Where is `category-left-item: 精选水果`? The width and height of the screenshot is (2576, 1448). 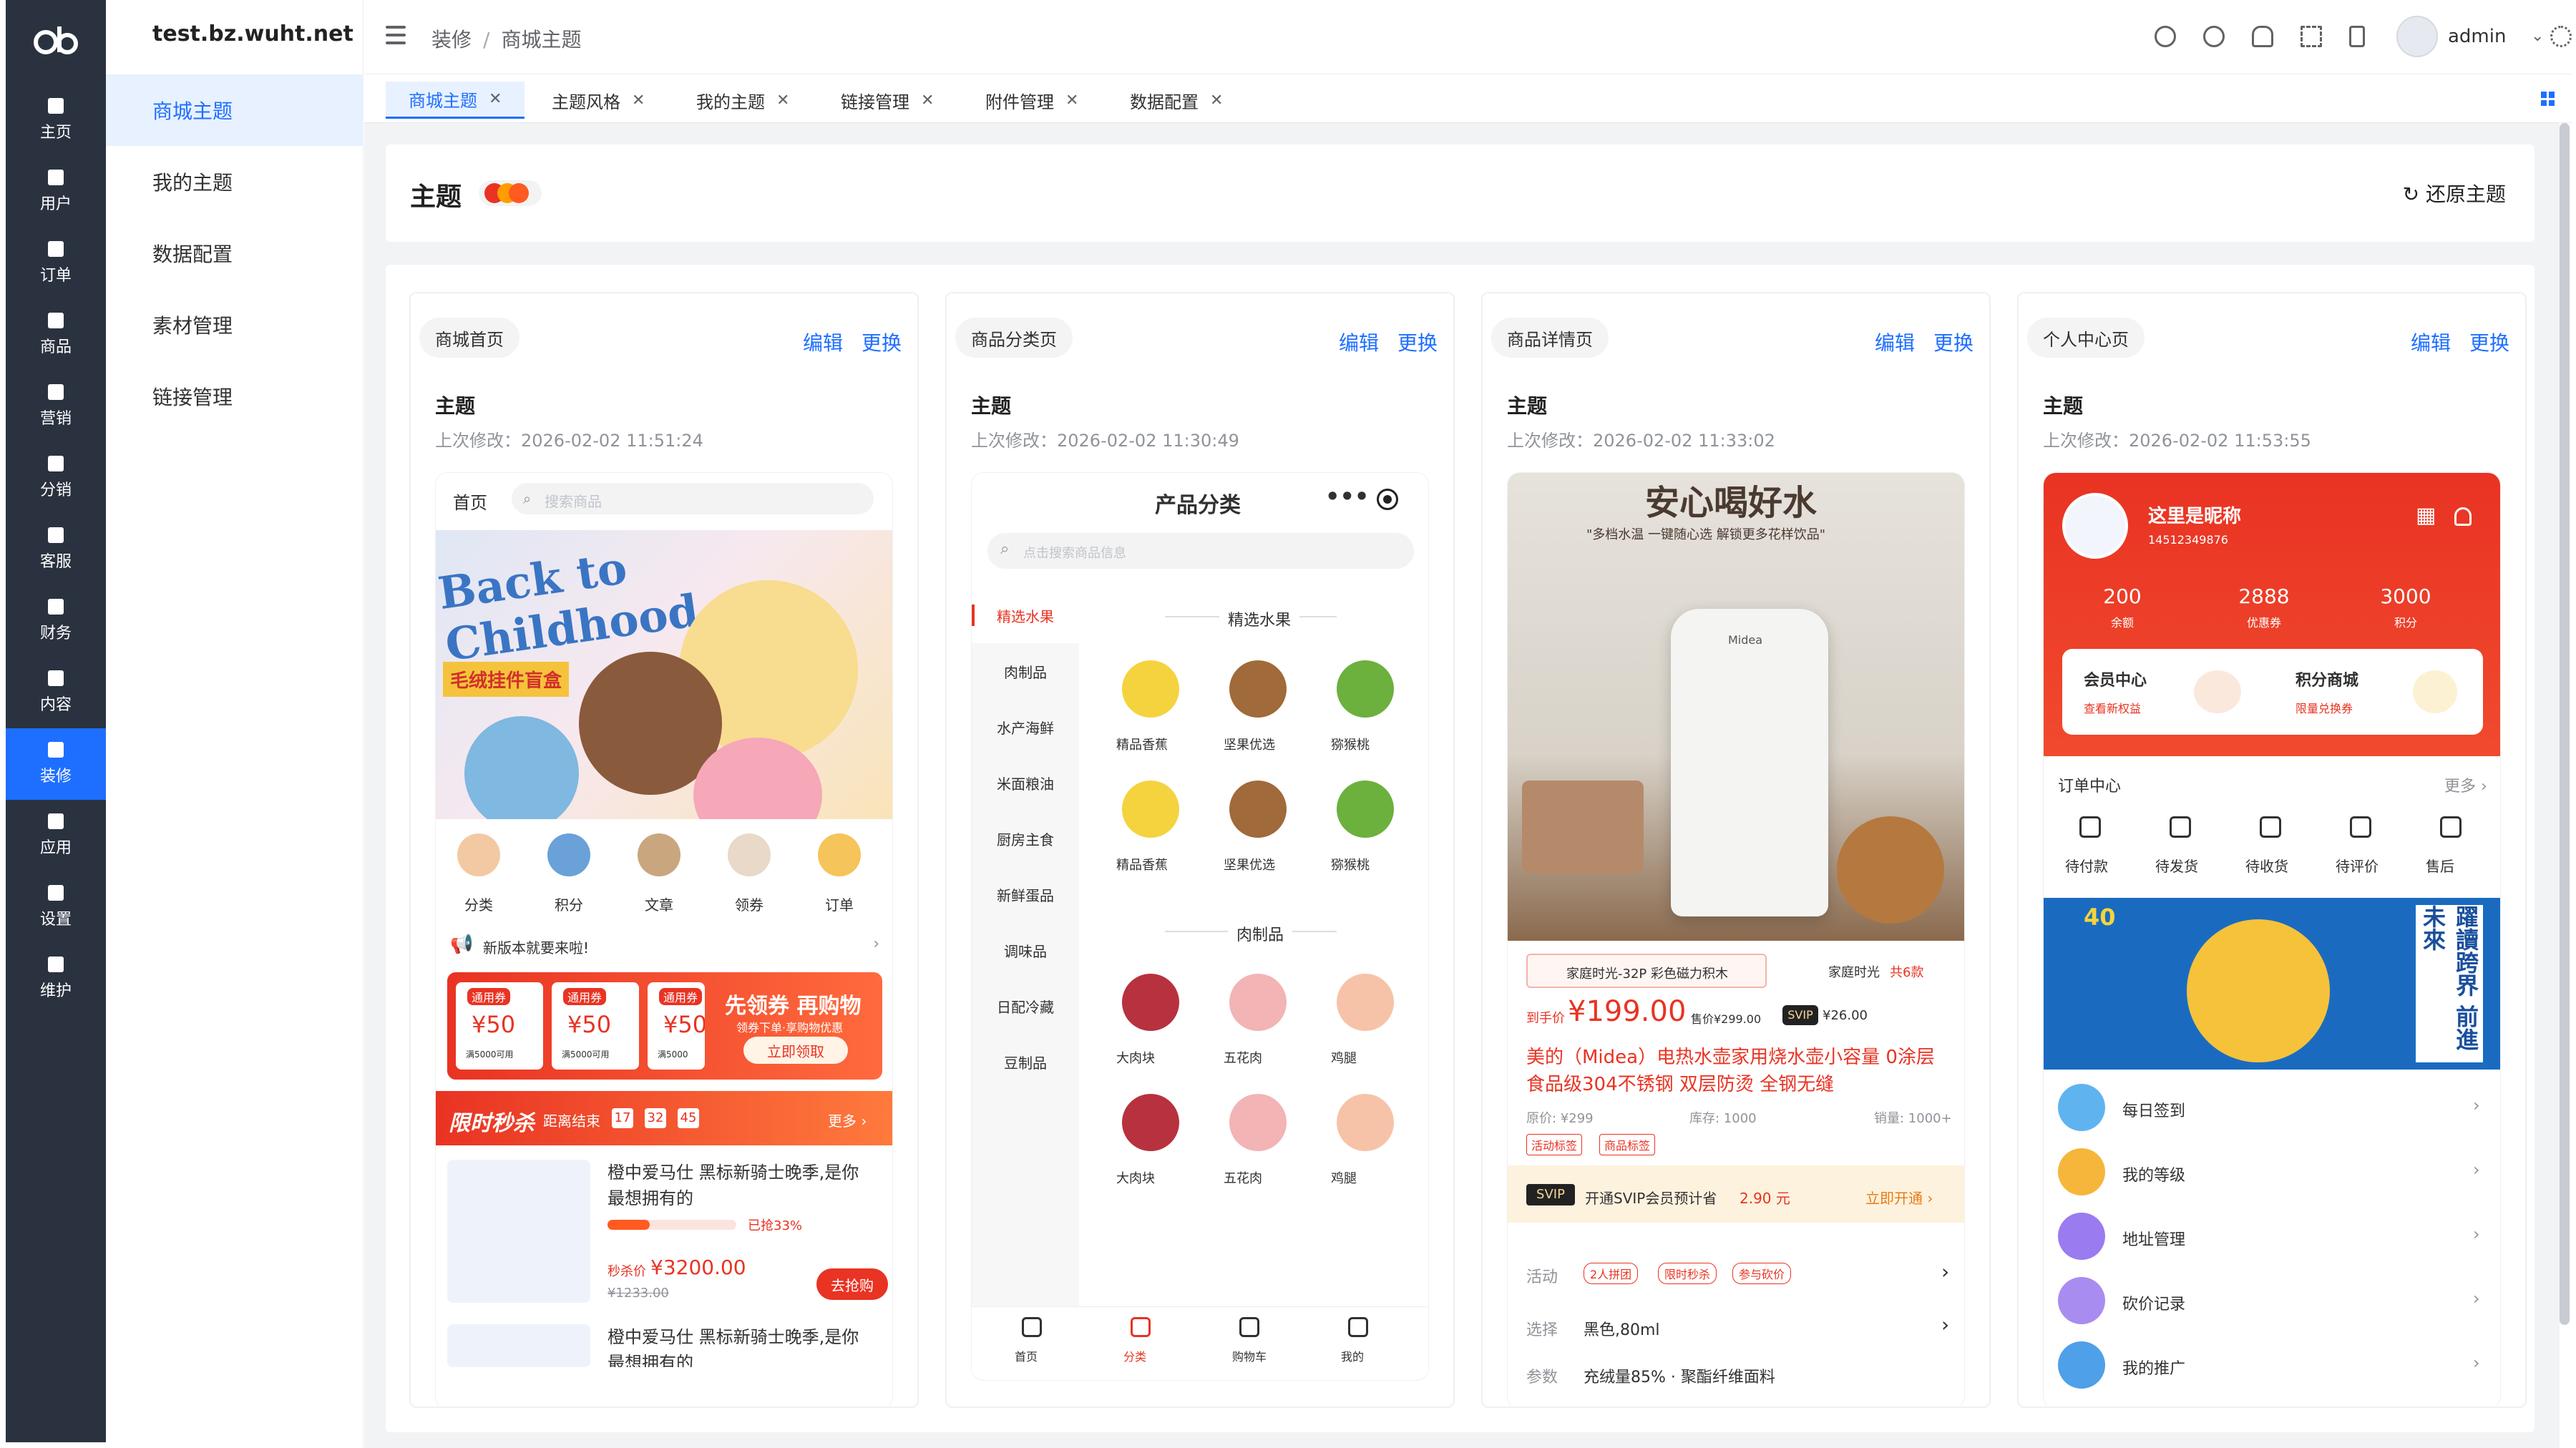
category-left-item: 精选水果 is located at coordinates (1025, 615).